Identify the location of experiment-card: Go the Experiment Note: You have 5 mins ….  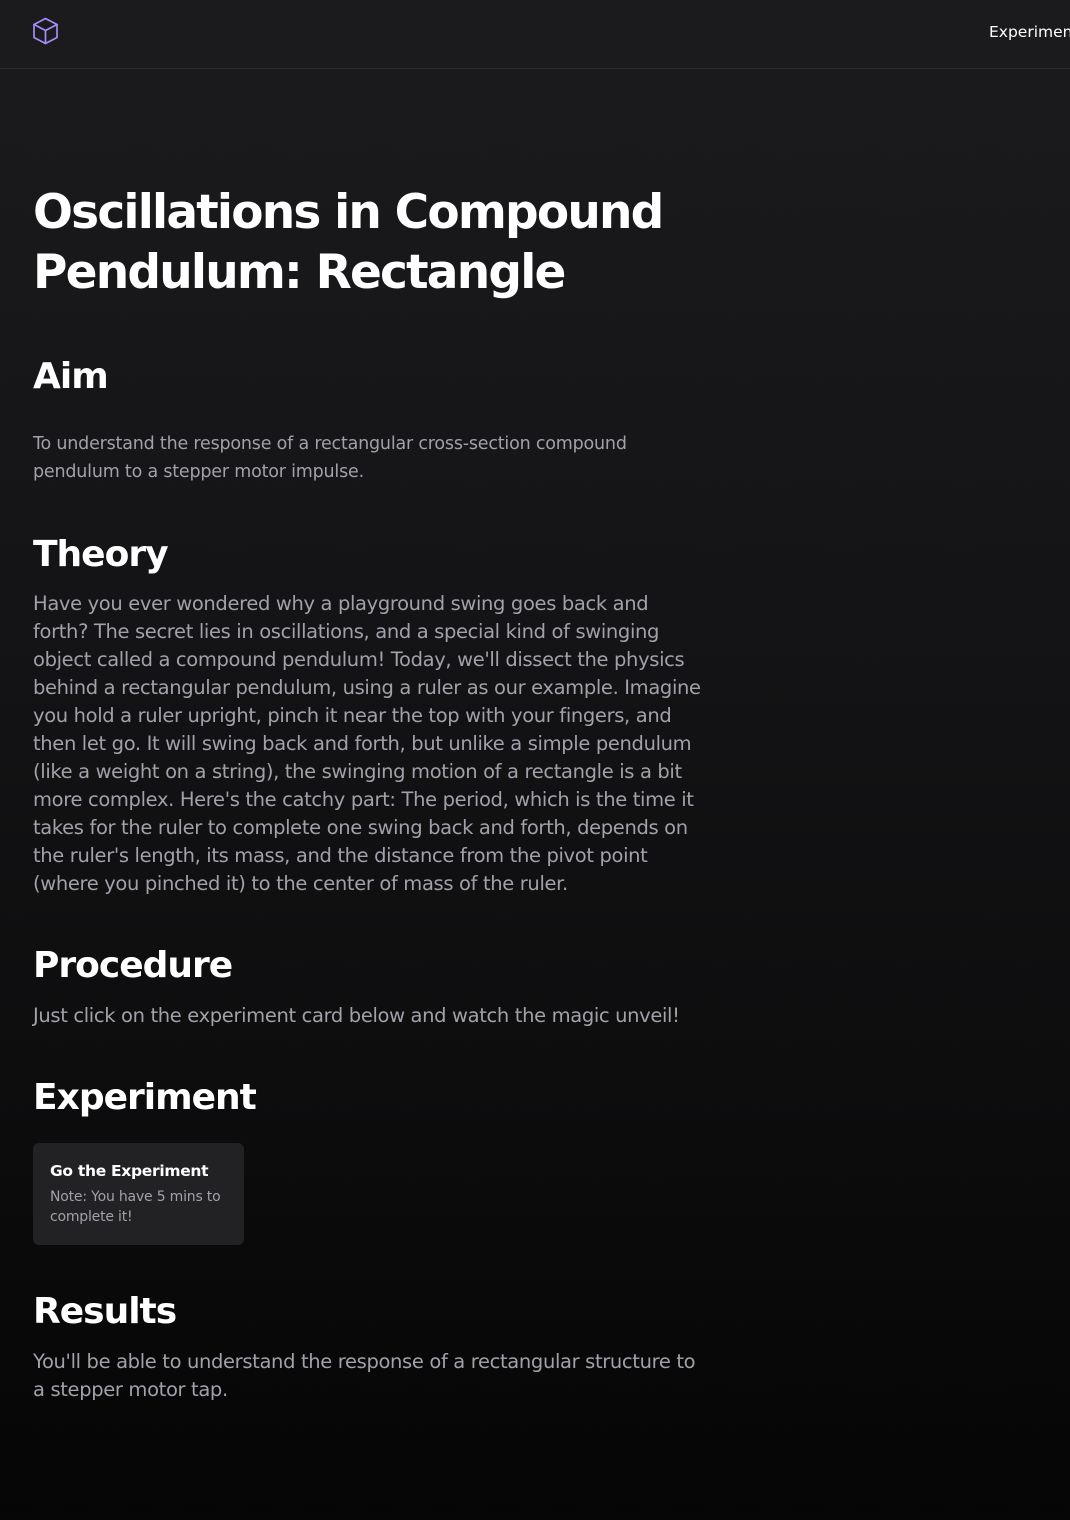
(138, 1194).